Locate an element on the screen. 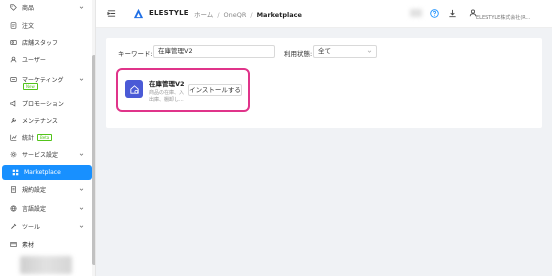 Image resolution: width=552 pixels, height=276 pixels. sidebar-item-label: 店舗スタッフ is located at coordinates (40, 43).